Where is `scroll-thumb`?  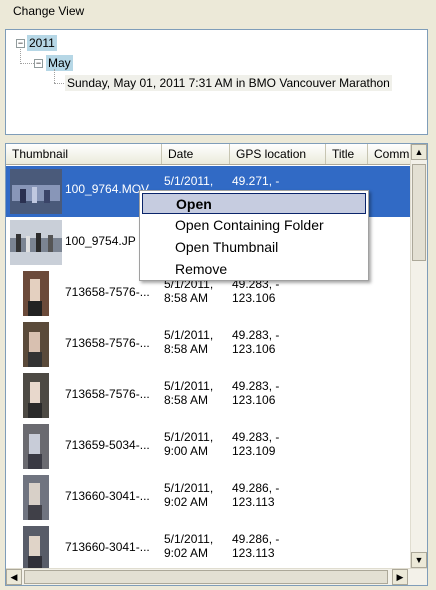
scroll-thumb is located at coordinates (419, 212).